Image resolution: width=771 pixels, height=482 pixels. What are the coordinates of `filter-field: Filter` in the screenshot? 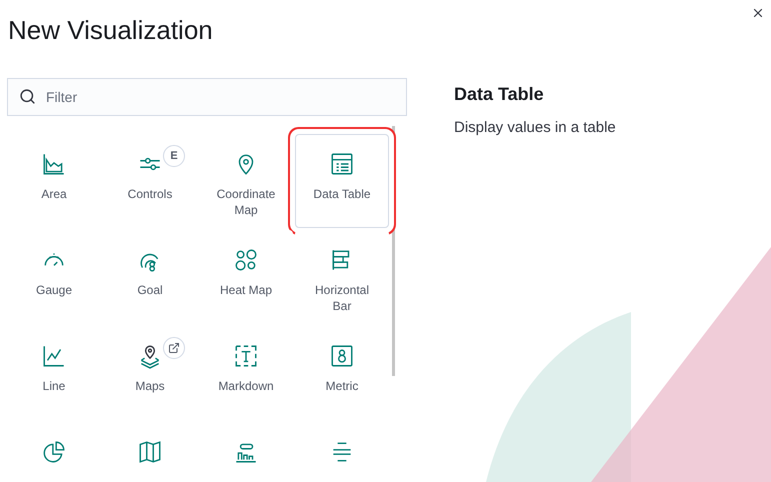 It's located at (207, 97).